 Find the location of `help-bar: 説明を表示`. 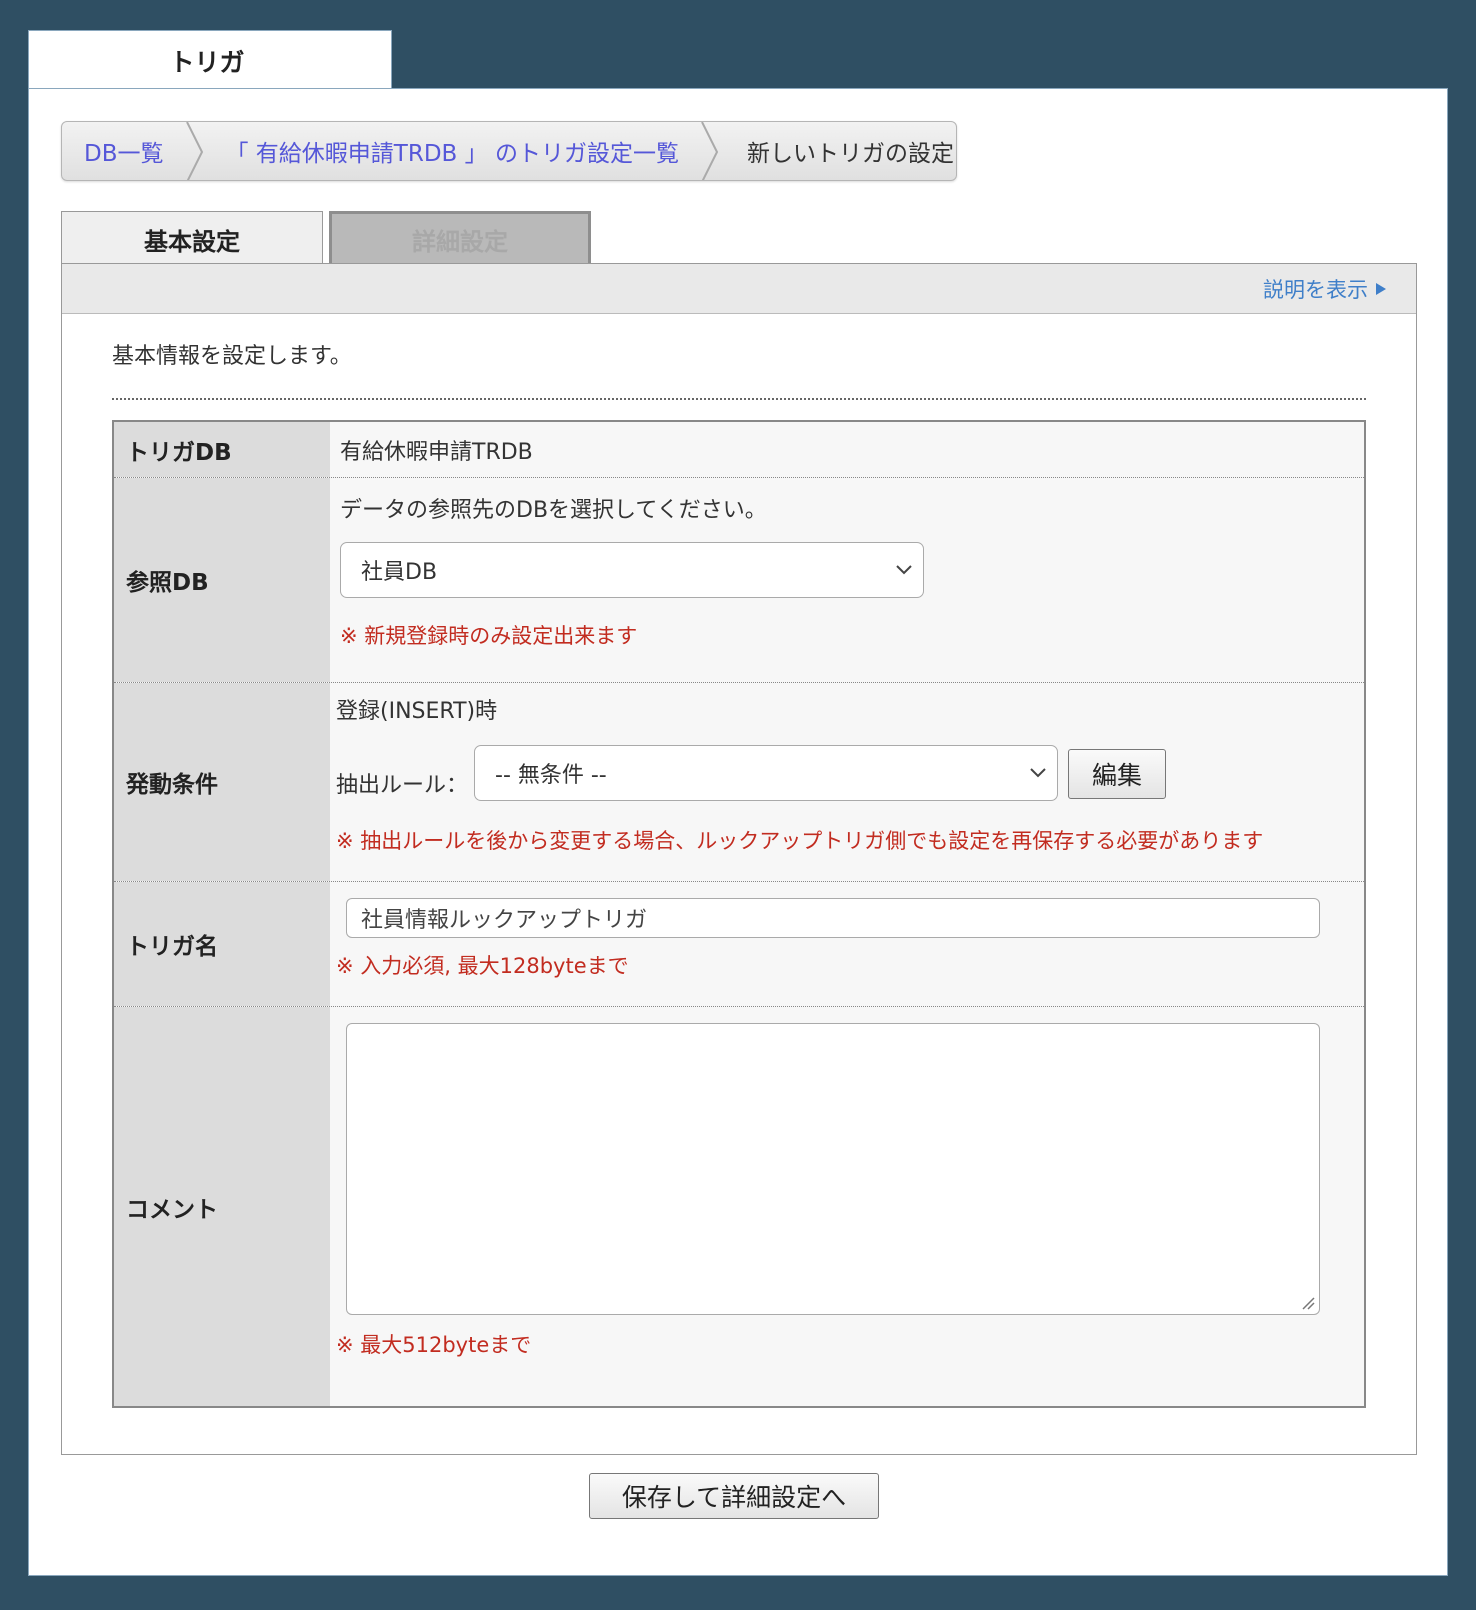

help-bar: 説明を表示 is located at coordinates (739, 289).